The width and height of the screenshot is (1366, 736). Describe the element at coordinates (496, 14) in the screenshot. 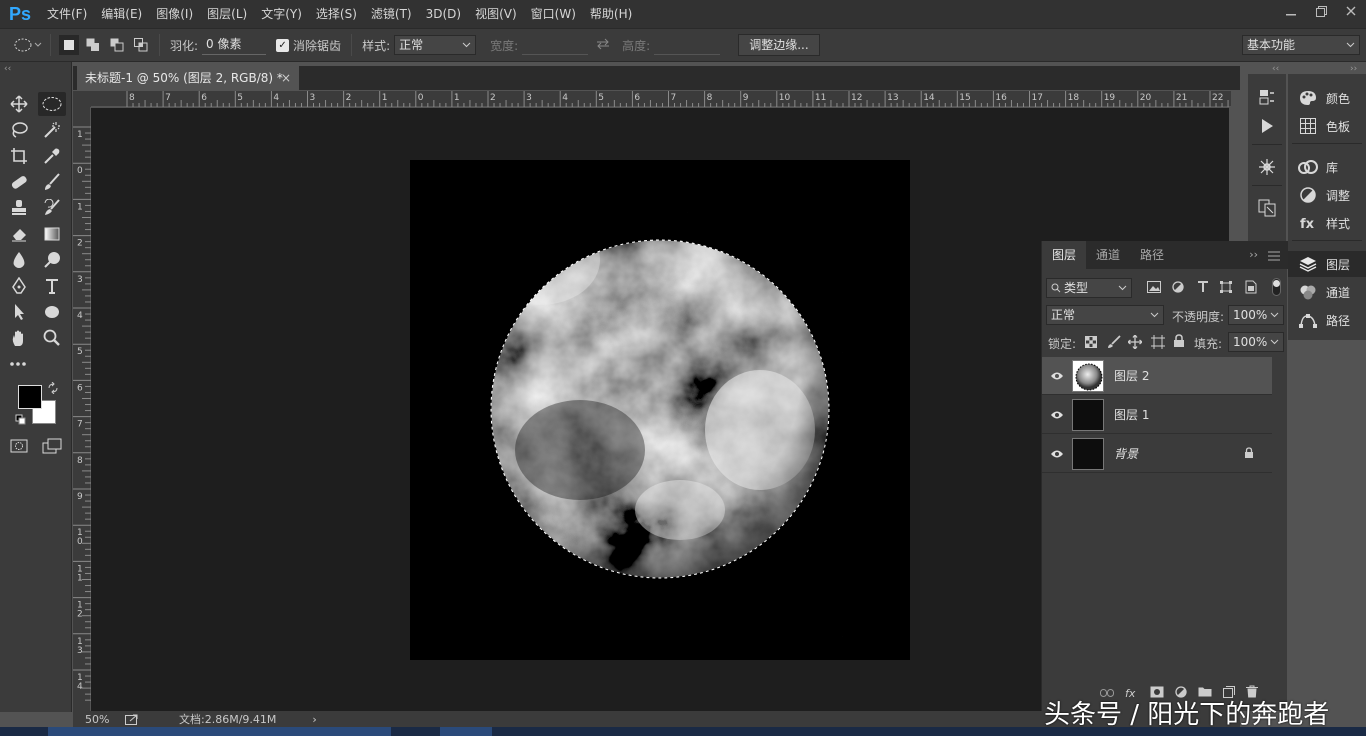

I see `menu-view: 视图(V)` at that location.